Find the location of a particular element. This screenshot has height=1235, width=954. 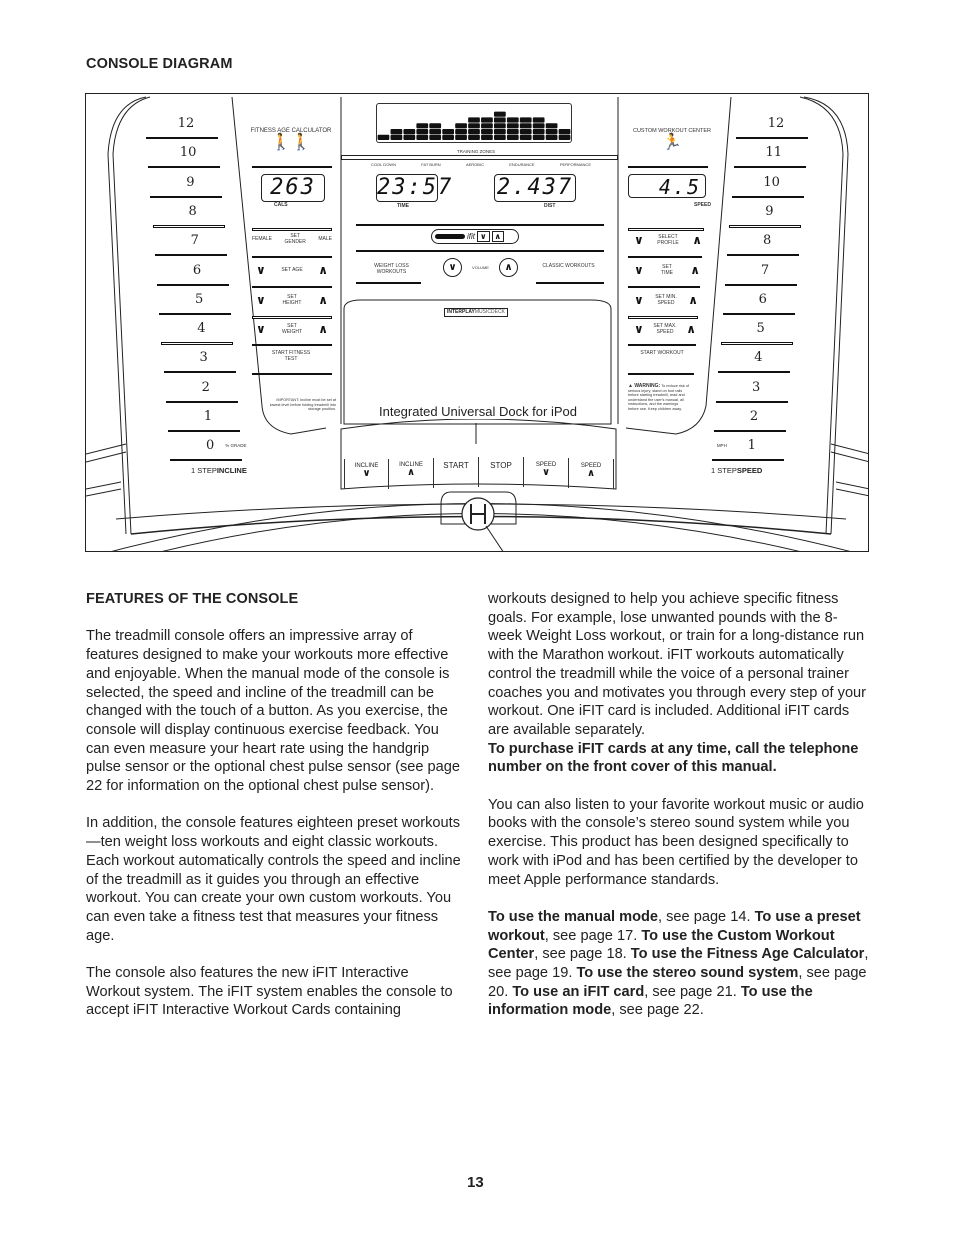

set-time-row: ∨ SET TIME ∧ is located at coordinates (667, 270).